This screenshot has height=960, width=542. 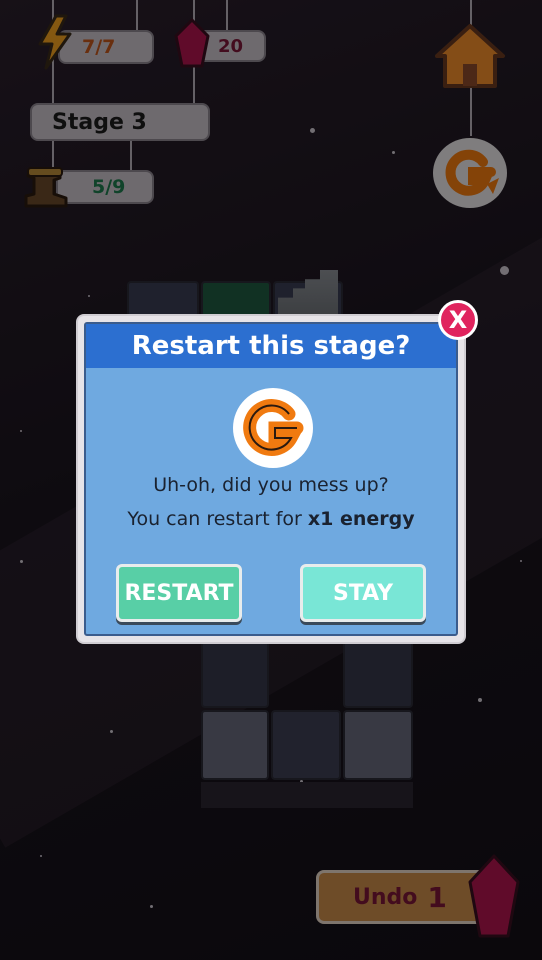 What do you see at coordinates (179, 593) in the screenshot?
I see `restart-confirm-button: RESTART` at bounding box center [179, 593].